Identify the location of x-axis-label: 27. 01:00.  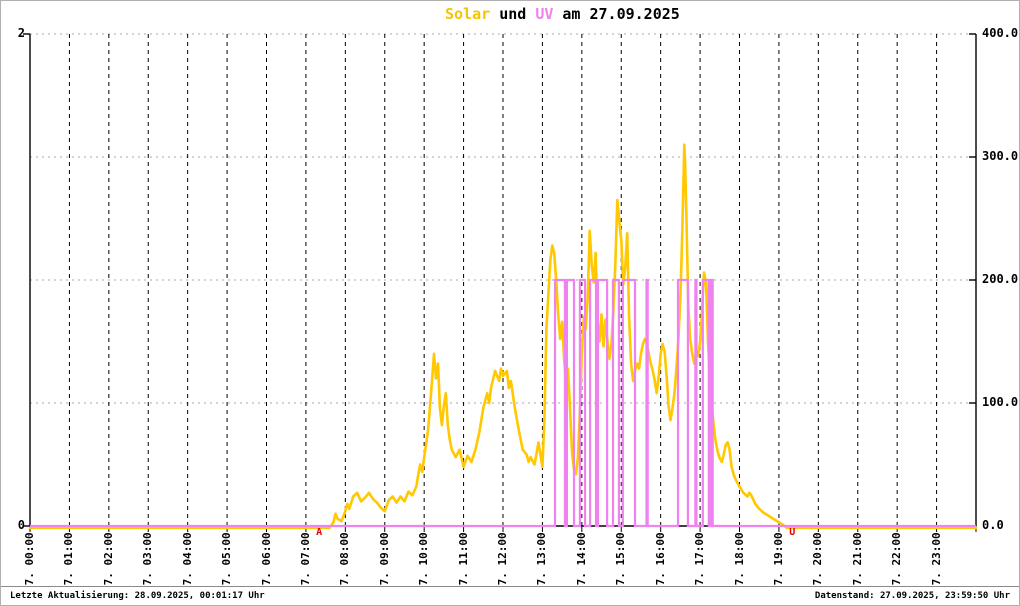
(69, 562).